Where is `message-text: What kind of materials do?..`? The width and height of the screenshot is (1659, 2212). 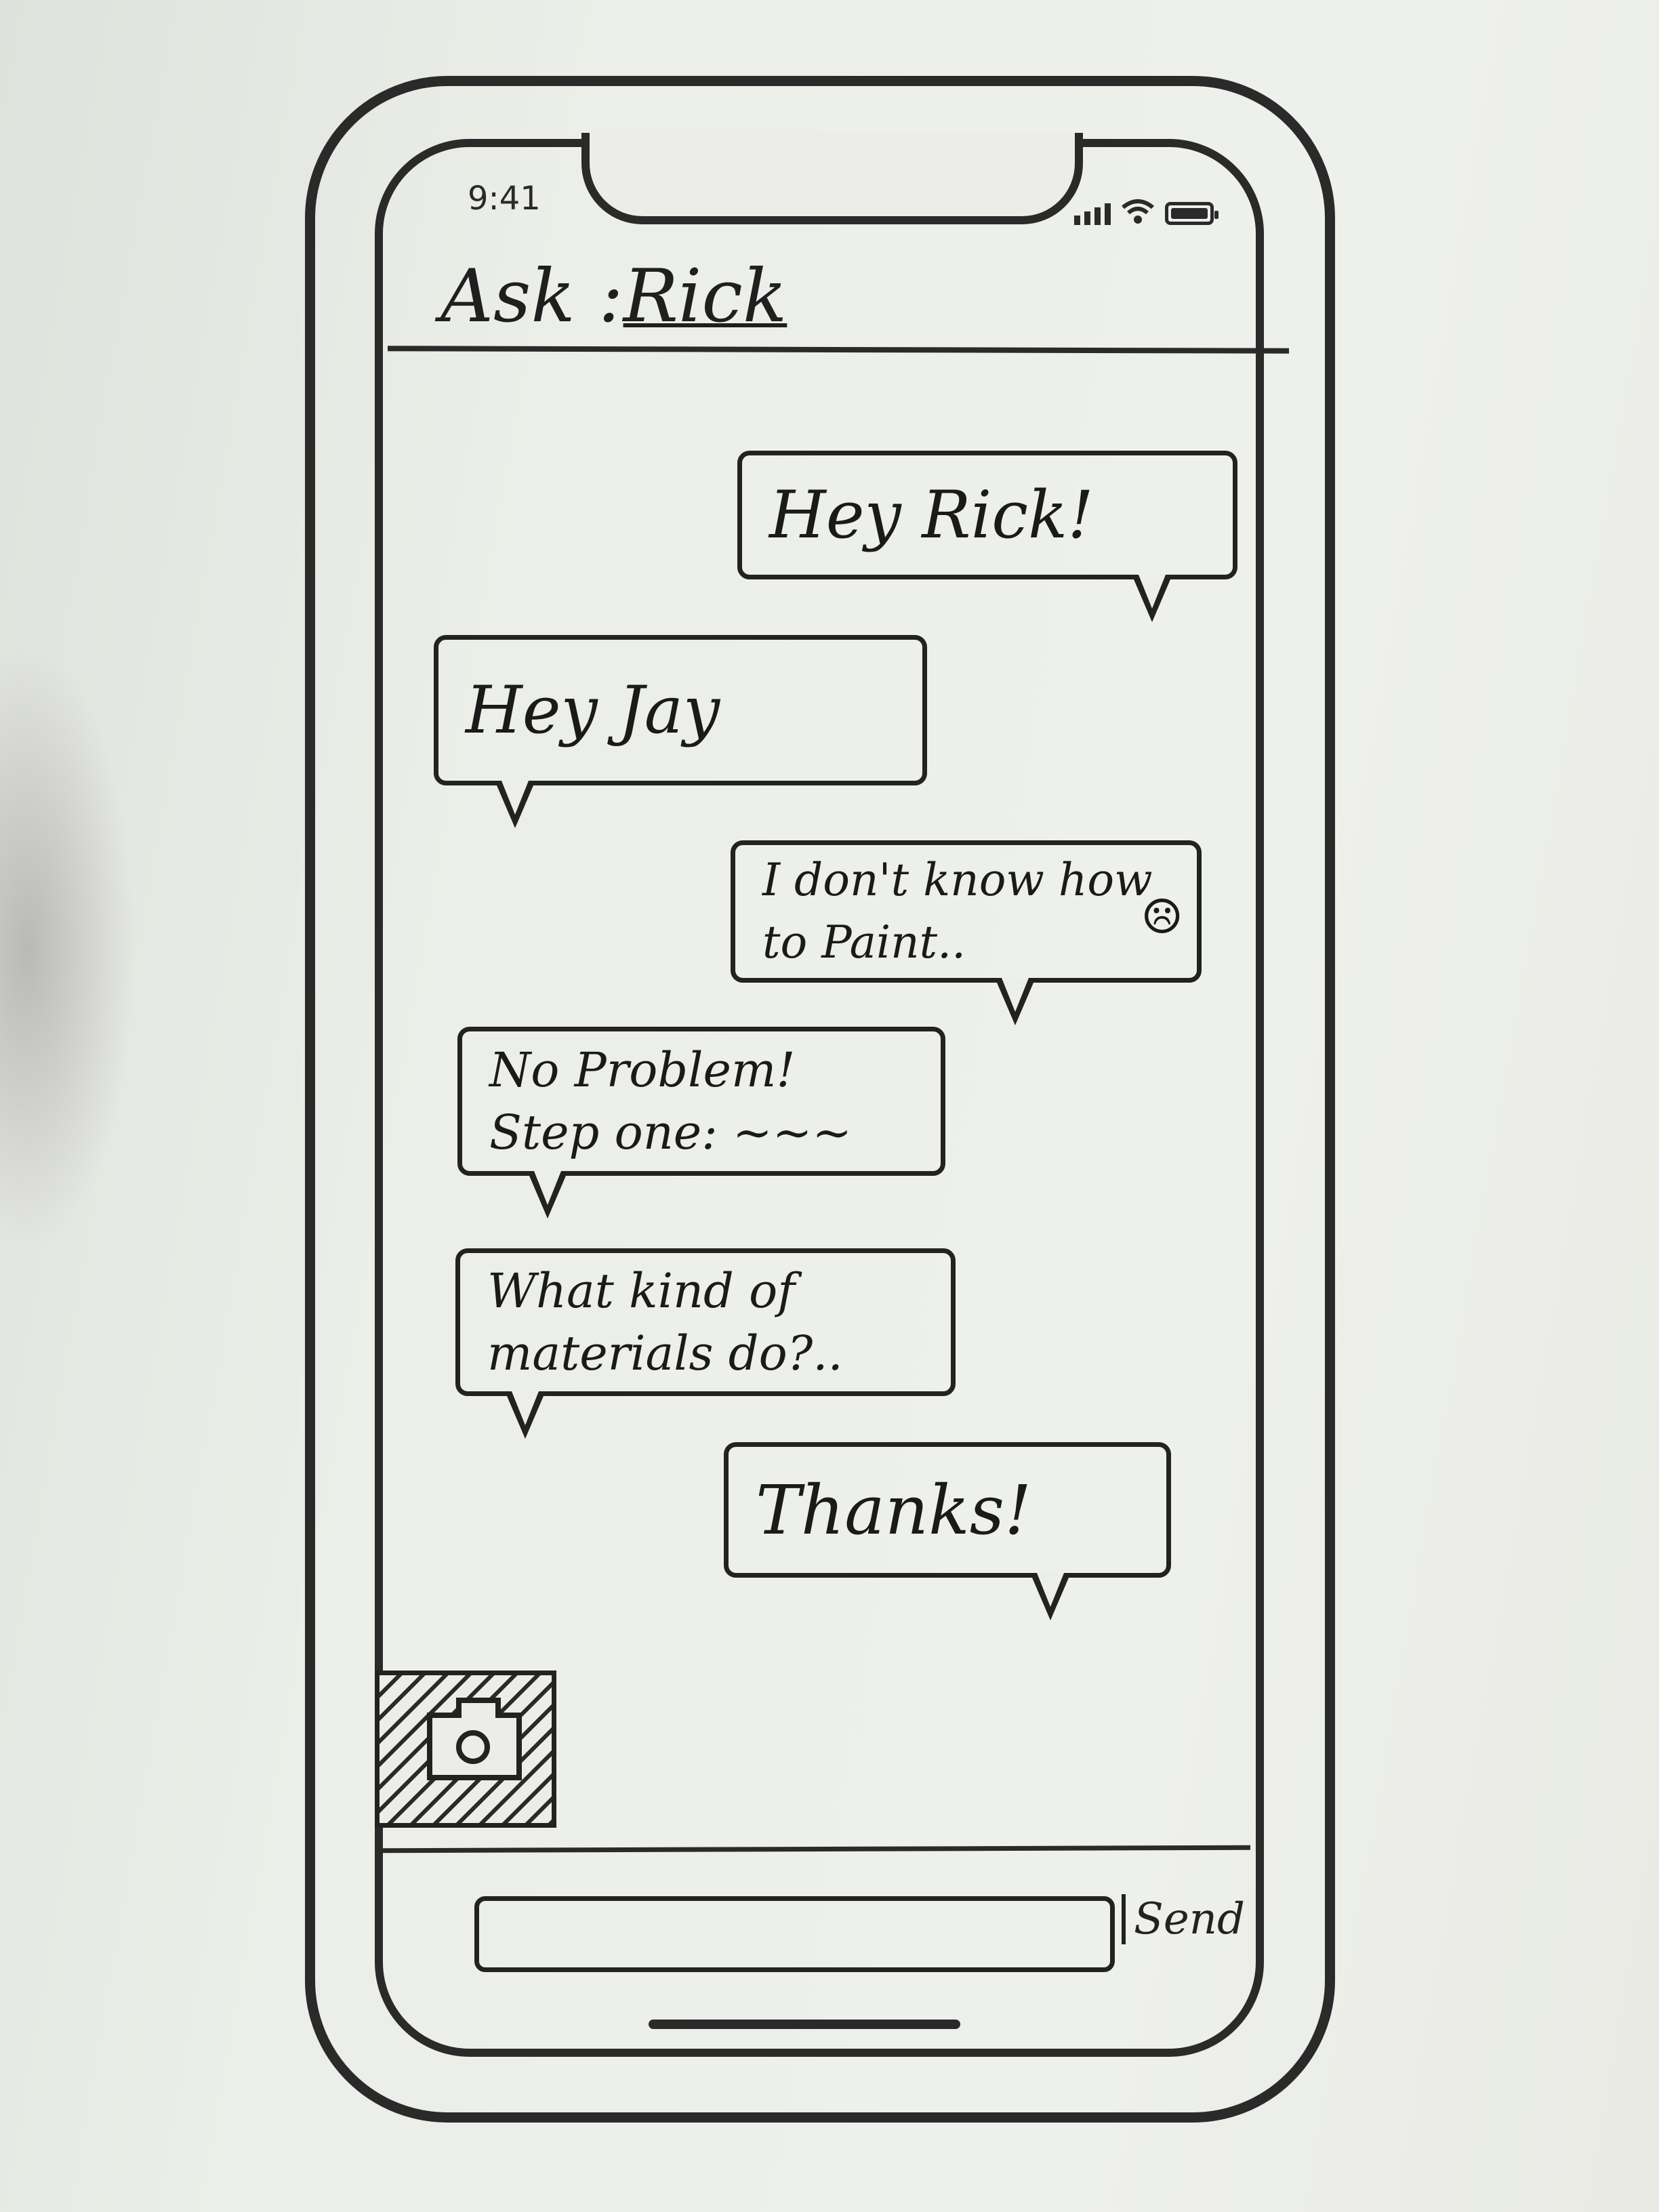 message-text: What kind of materials do?.. is located at coordinates (665, 1322).